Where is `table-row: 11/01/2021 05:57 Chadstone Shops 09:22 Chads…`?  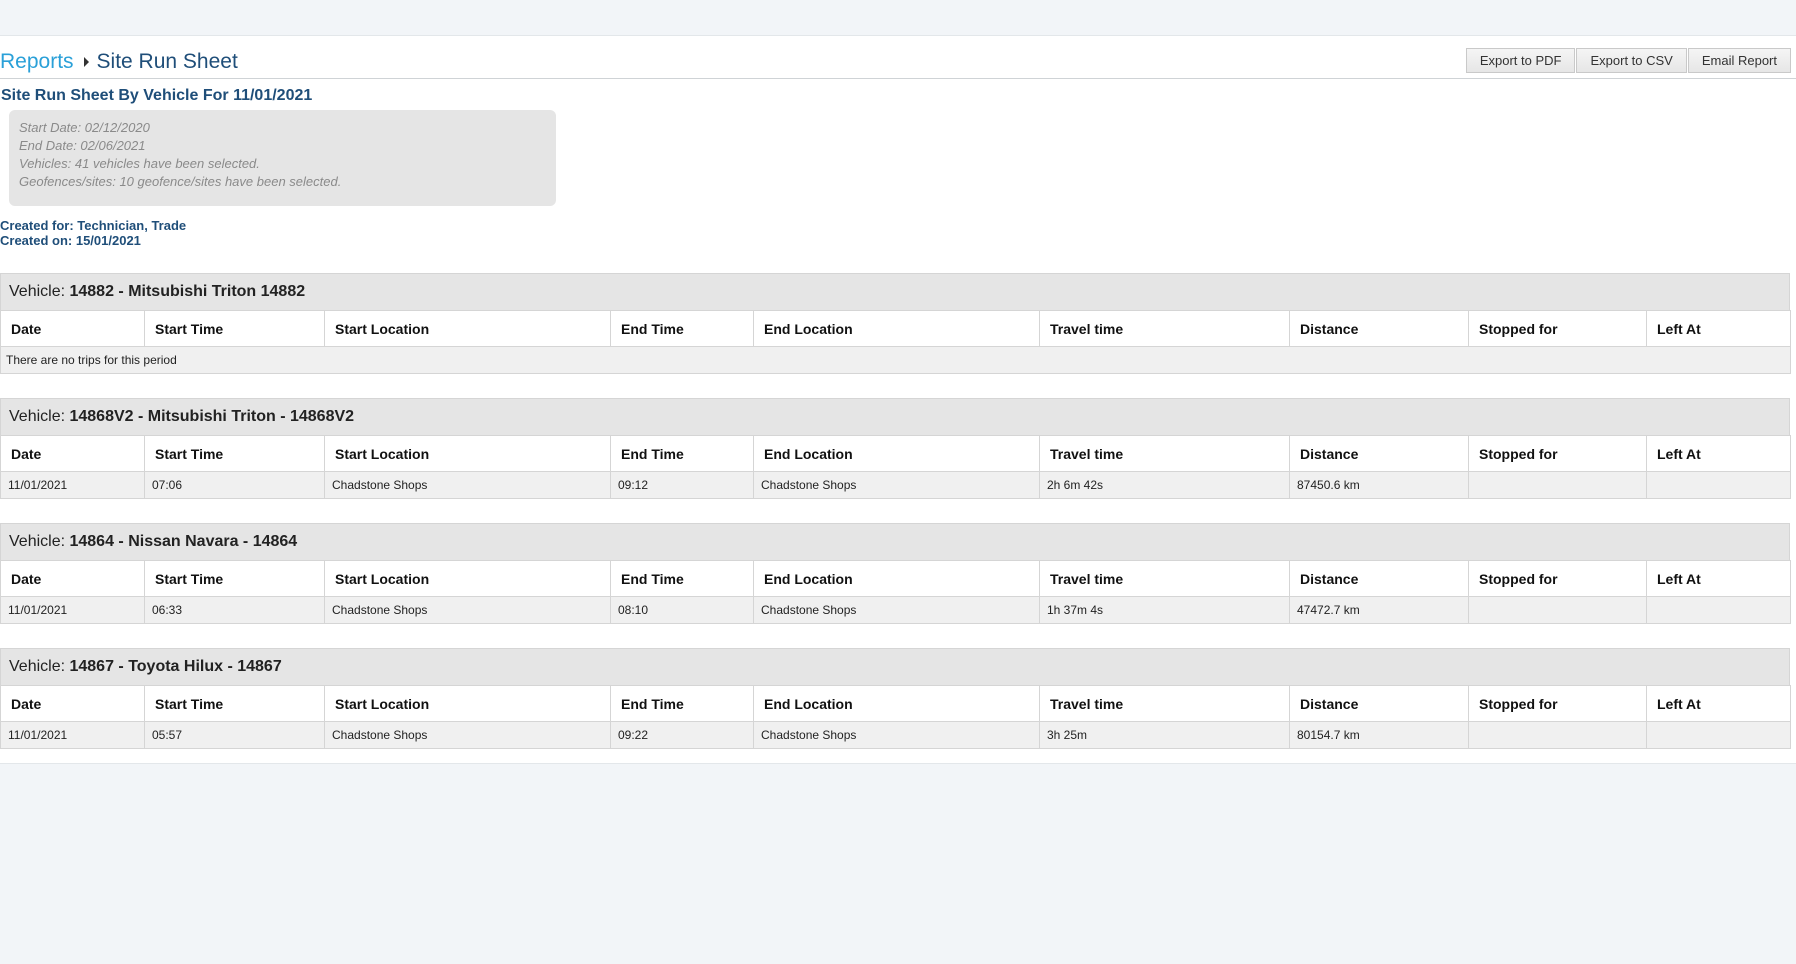 table-row: 11/01/2021 05:57 Chadstone Shops 09:22 Chads… is located at coordinates (895, 735).